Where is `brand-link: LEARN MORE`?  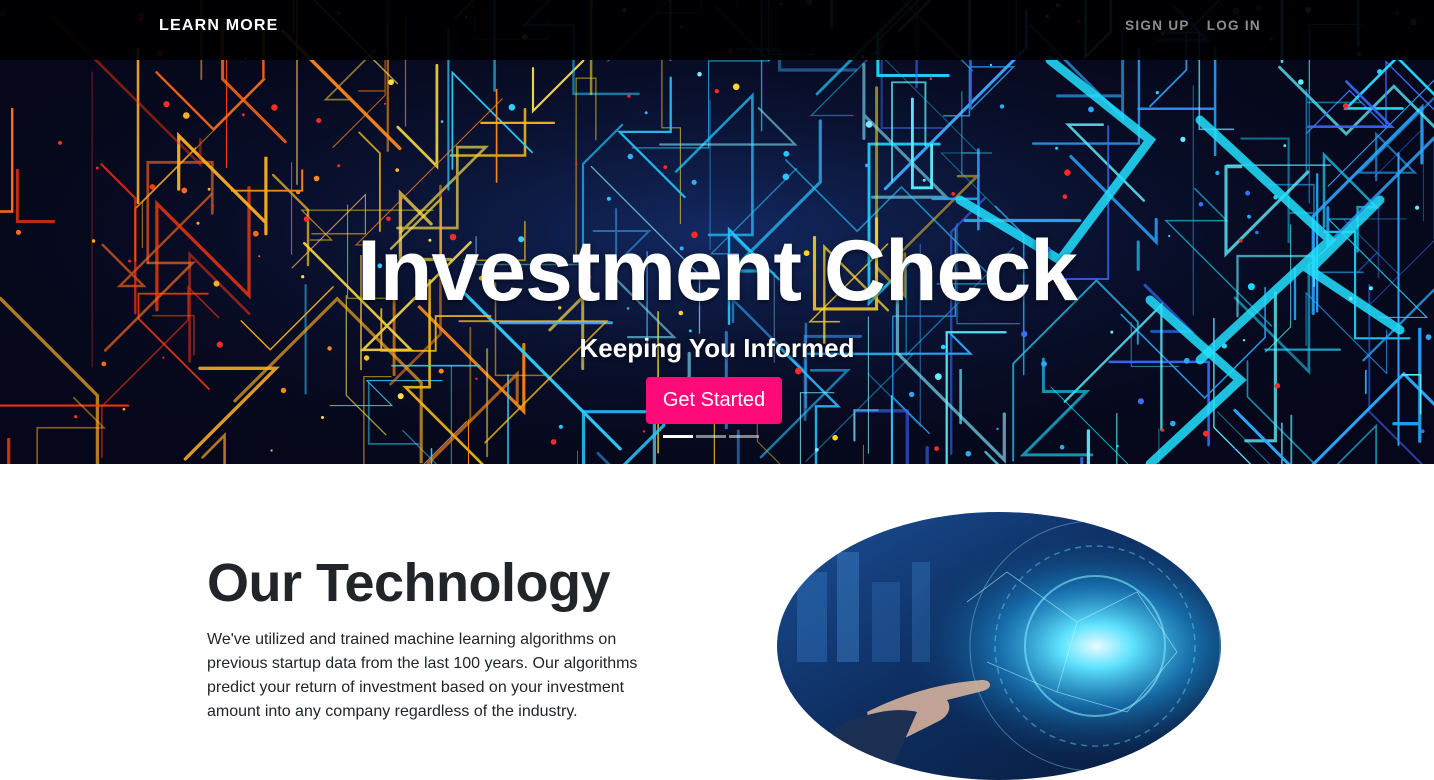 brand-link: LEARN MORE is located at coordinates (219, 26).